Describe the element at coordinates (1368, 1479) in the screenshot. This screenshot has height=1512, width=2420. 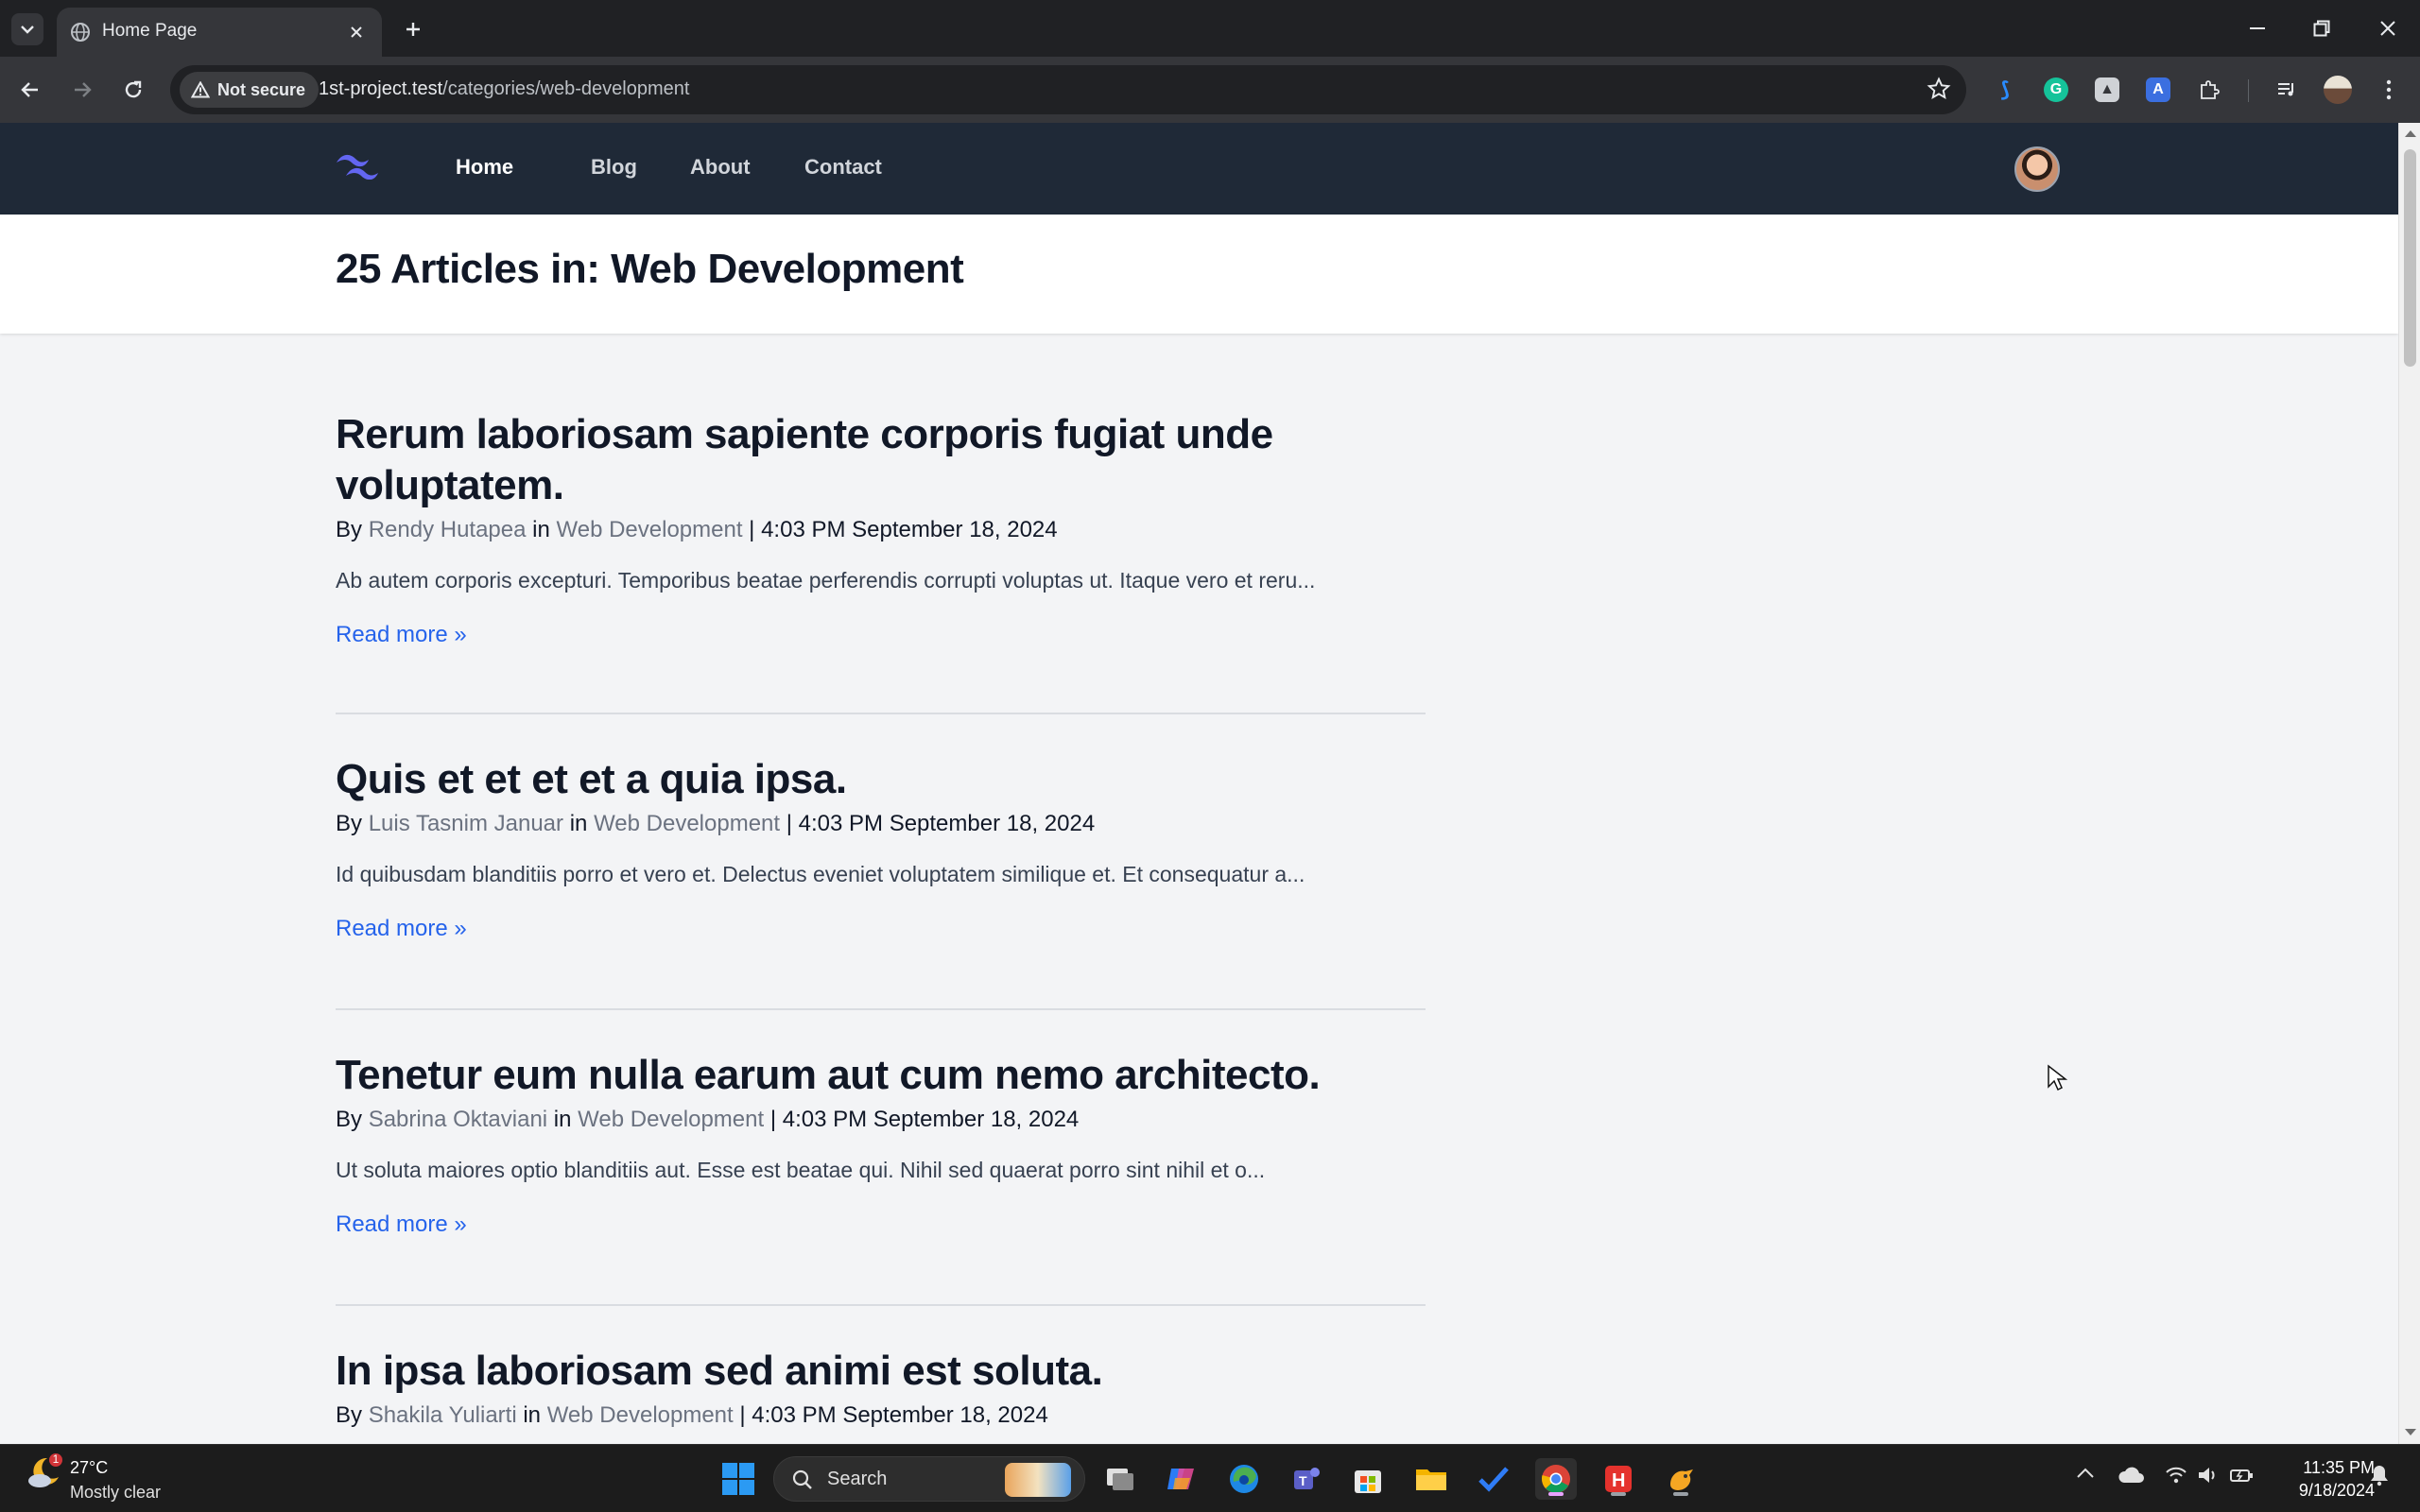
I see `microsoft-store-icon` at that location.